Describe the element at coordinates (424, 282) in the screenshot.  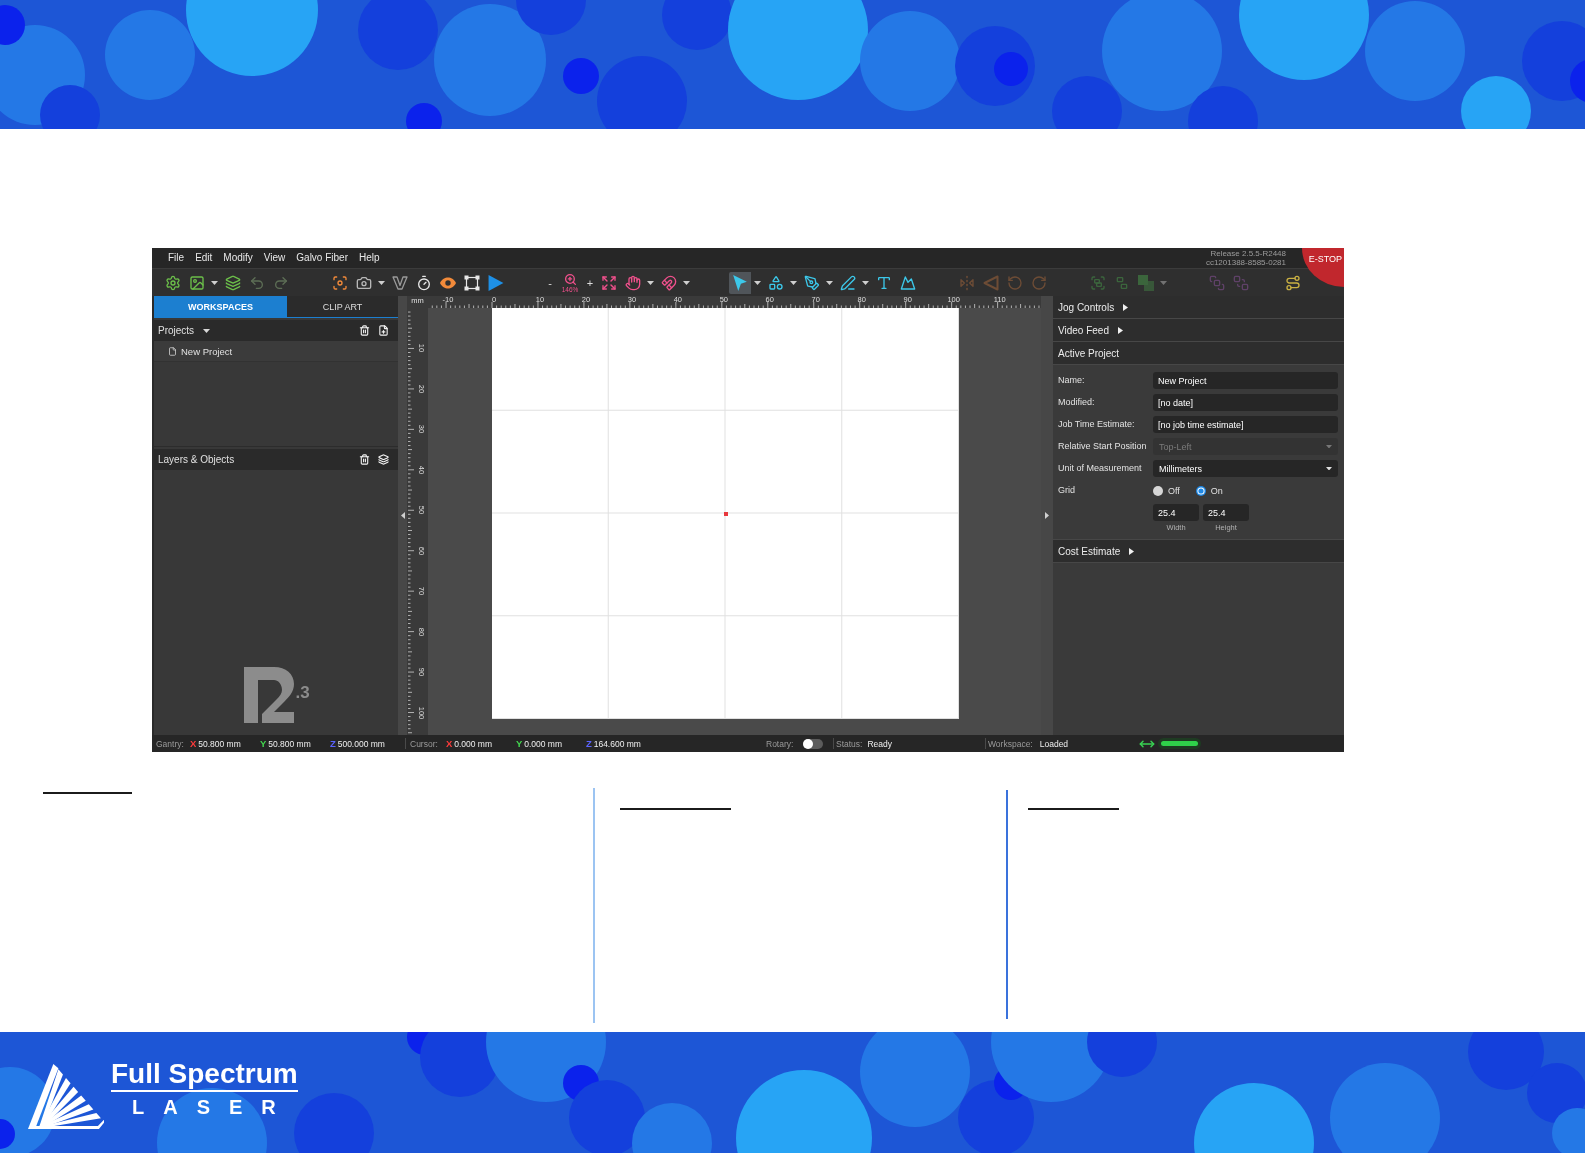
I see `stopwatch-icon` at that location.